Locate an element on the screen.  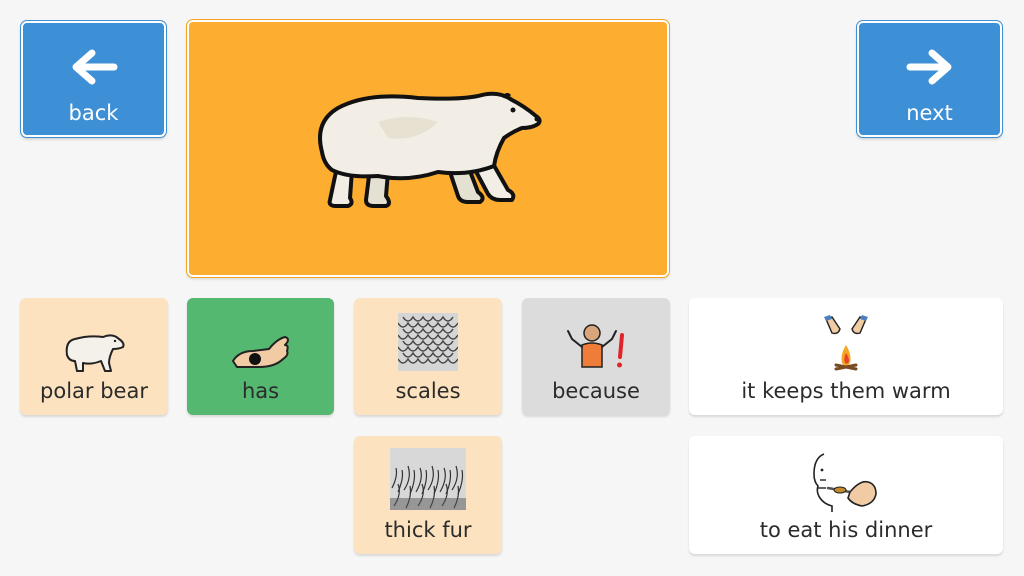
because-tile: because is located at coordinates (596, 356).